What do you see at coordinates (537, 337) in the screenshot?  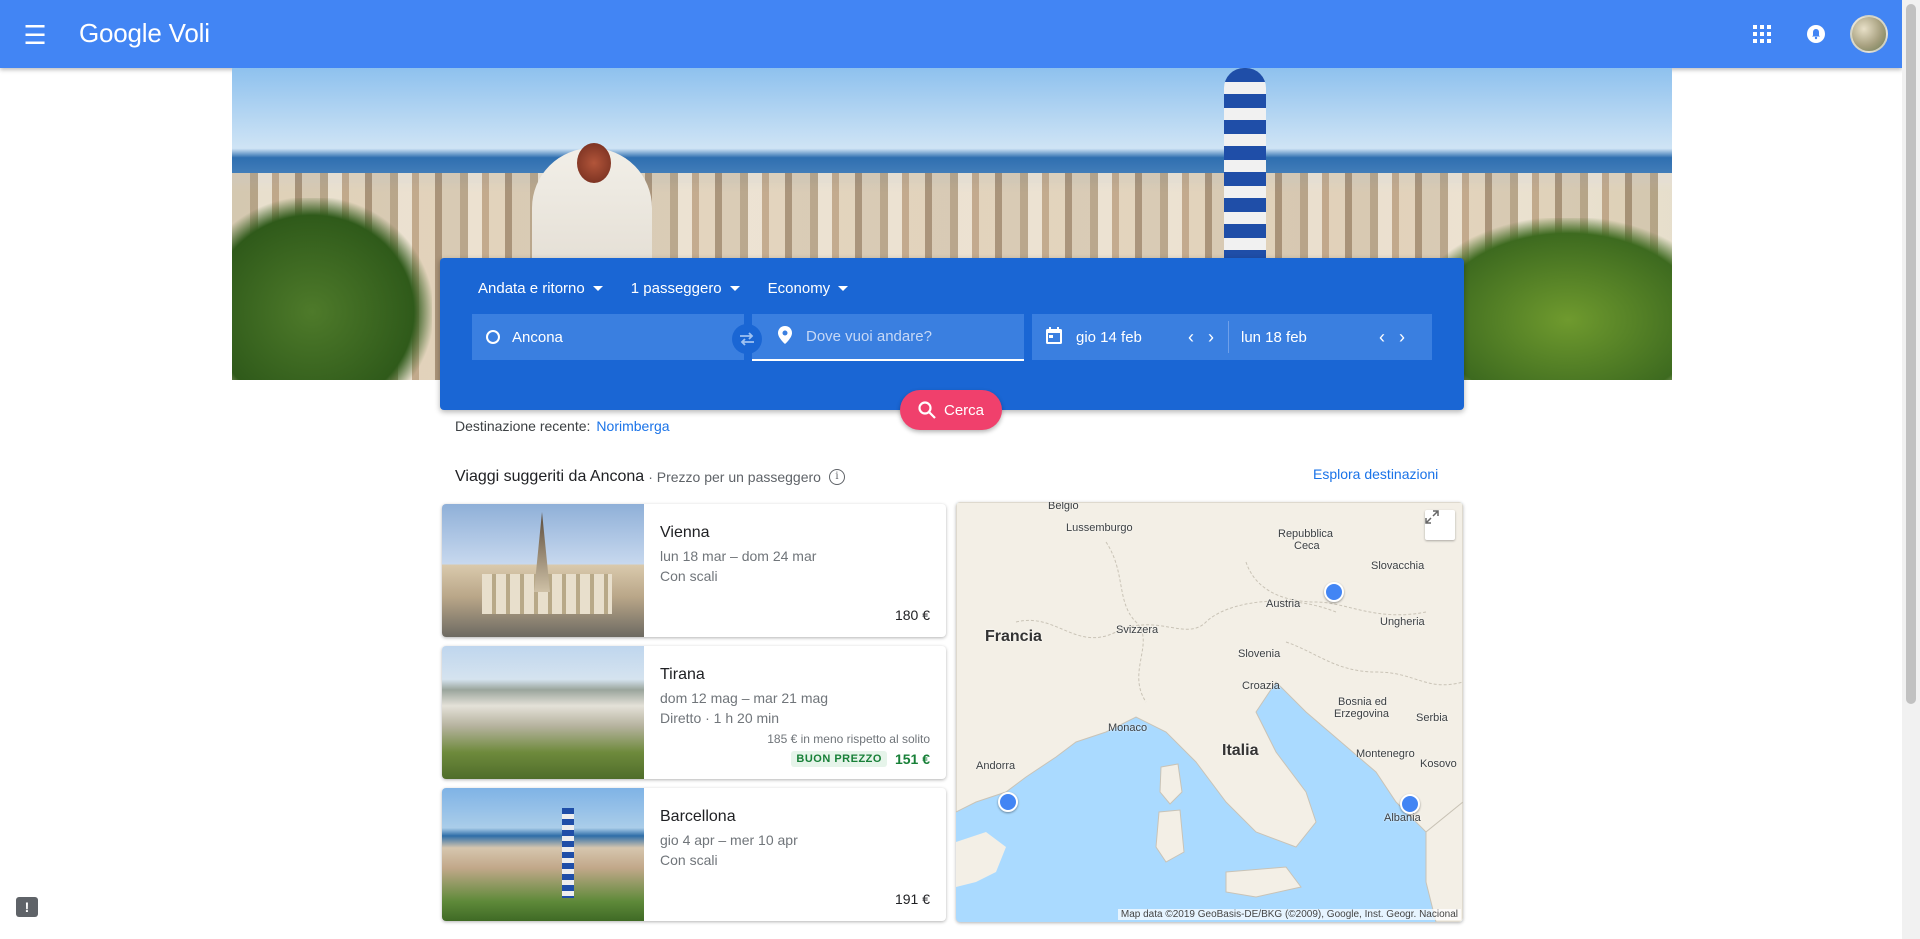 I see `origin-value: Ancona` at bounding box center [537, 337].